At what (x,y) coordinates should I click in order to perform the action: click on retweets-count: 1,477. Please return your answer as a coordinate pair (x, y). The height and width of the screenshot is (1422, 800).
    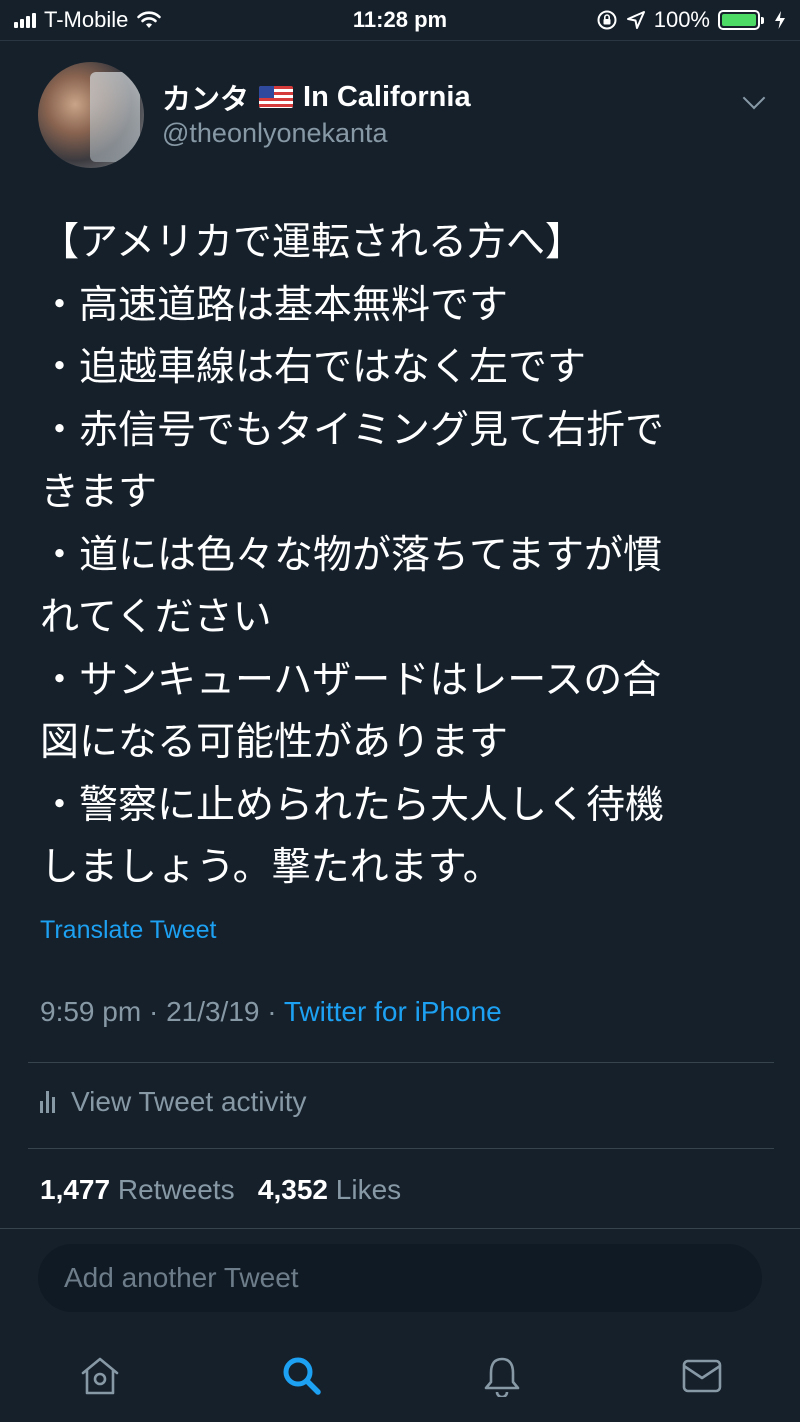
    Looking at the image, I should click on (75, 1189).